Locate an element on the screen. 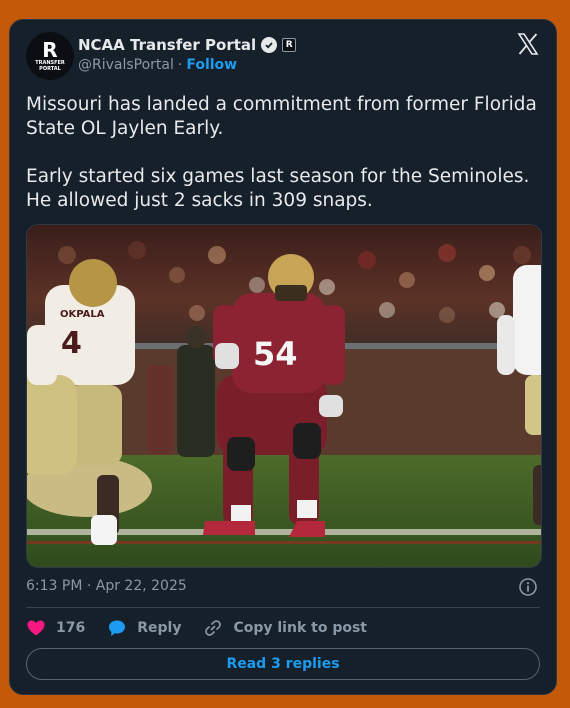  author-handle-row: @RivalsPortal · Follow is located at coordinates (157, 65).